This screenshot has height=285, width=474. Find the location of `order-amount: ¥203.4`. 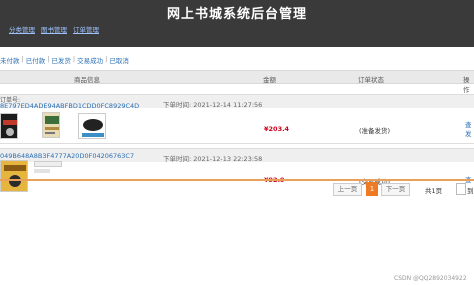

order-amount: ¥203.4 is located at coordinates (277, 129).